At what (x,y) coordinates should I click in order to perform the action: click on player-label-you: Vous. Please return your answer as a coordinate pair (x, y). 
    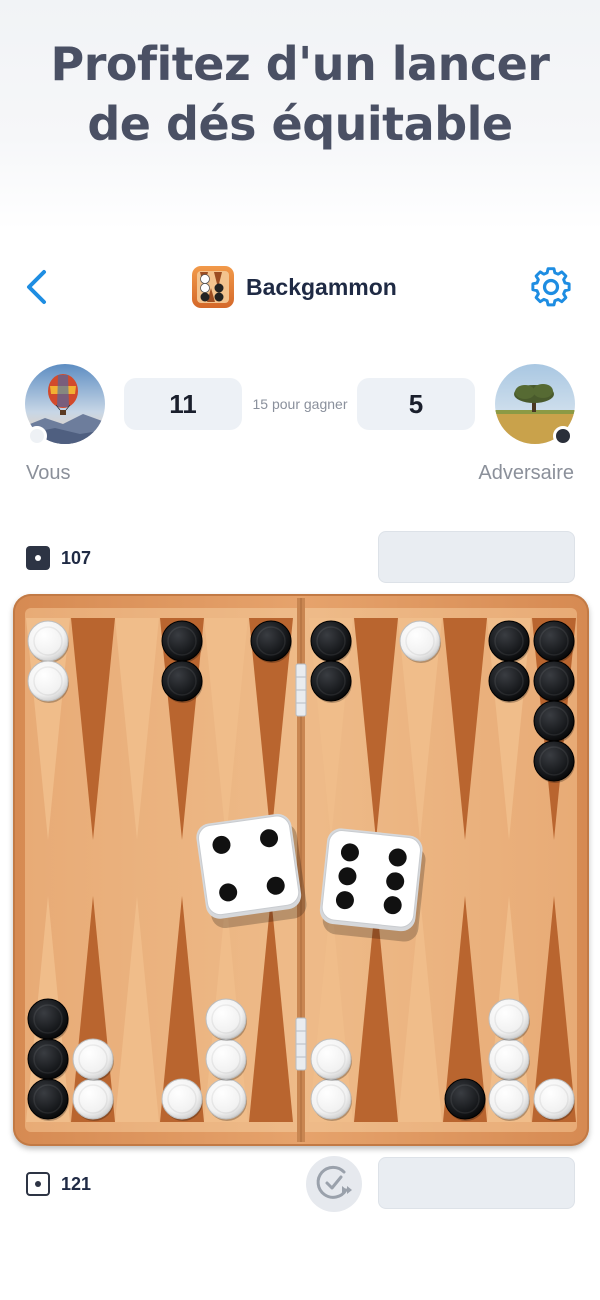
    Looking at the image, I should click on (48, 473).